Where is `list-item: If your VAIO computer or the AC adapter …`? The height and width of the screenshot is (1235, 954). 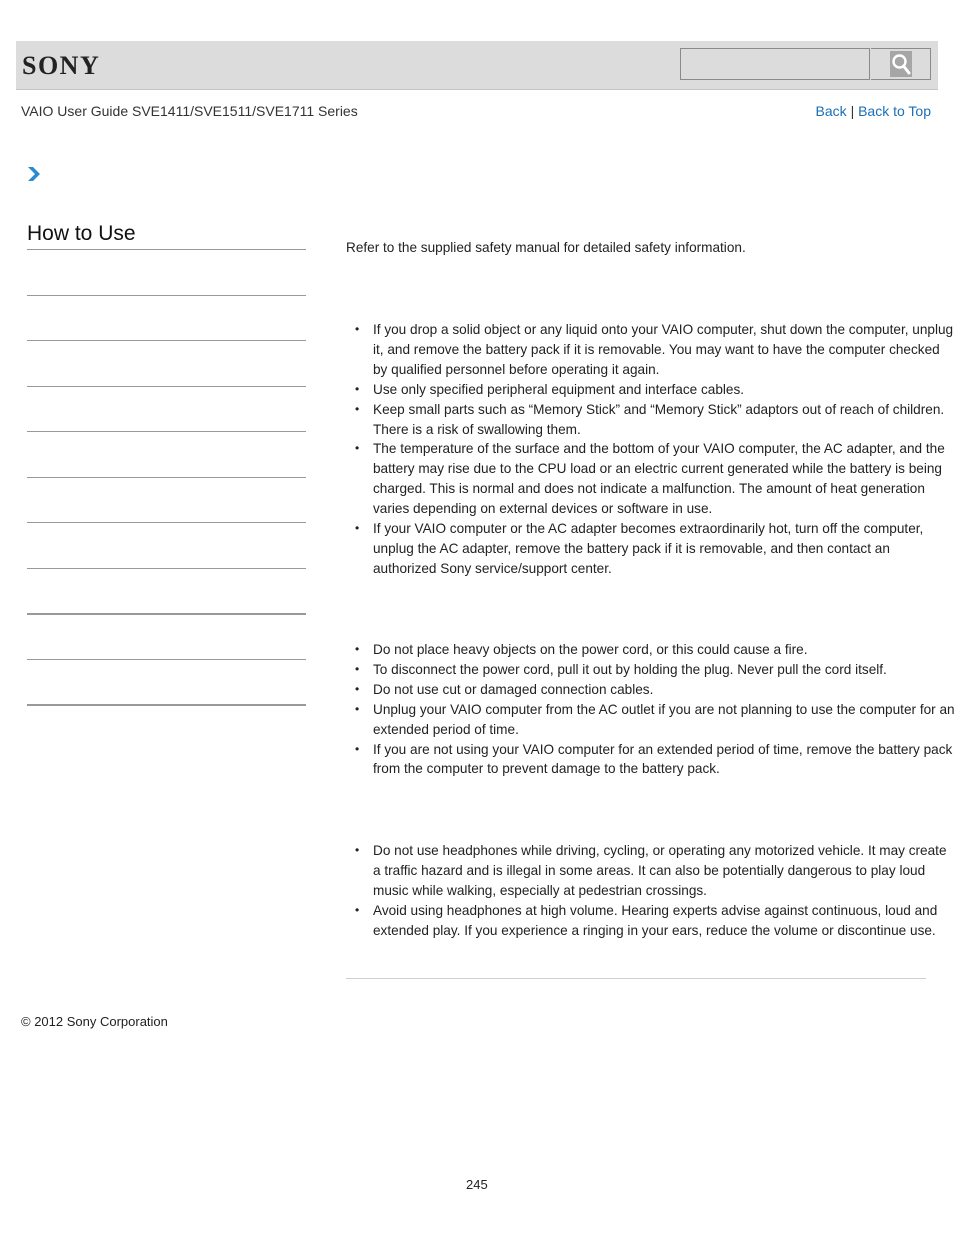 list-item: If your VAIO computer or the AC adapter … is located at coordinates (654, 549).